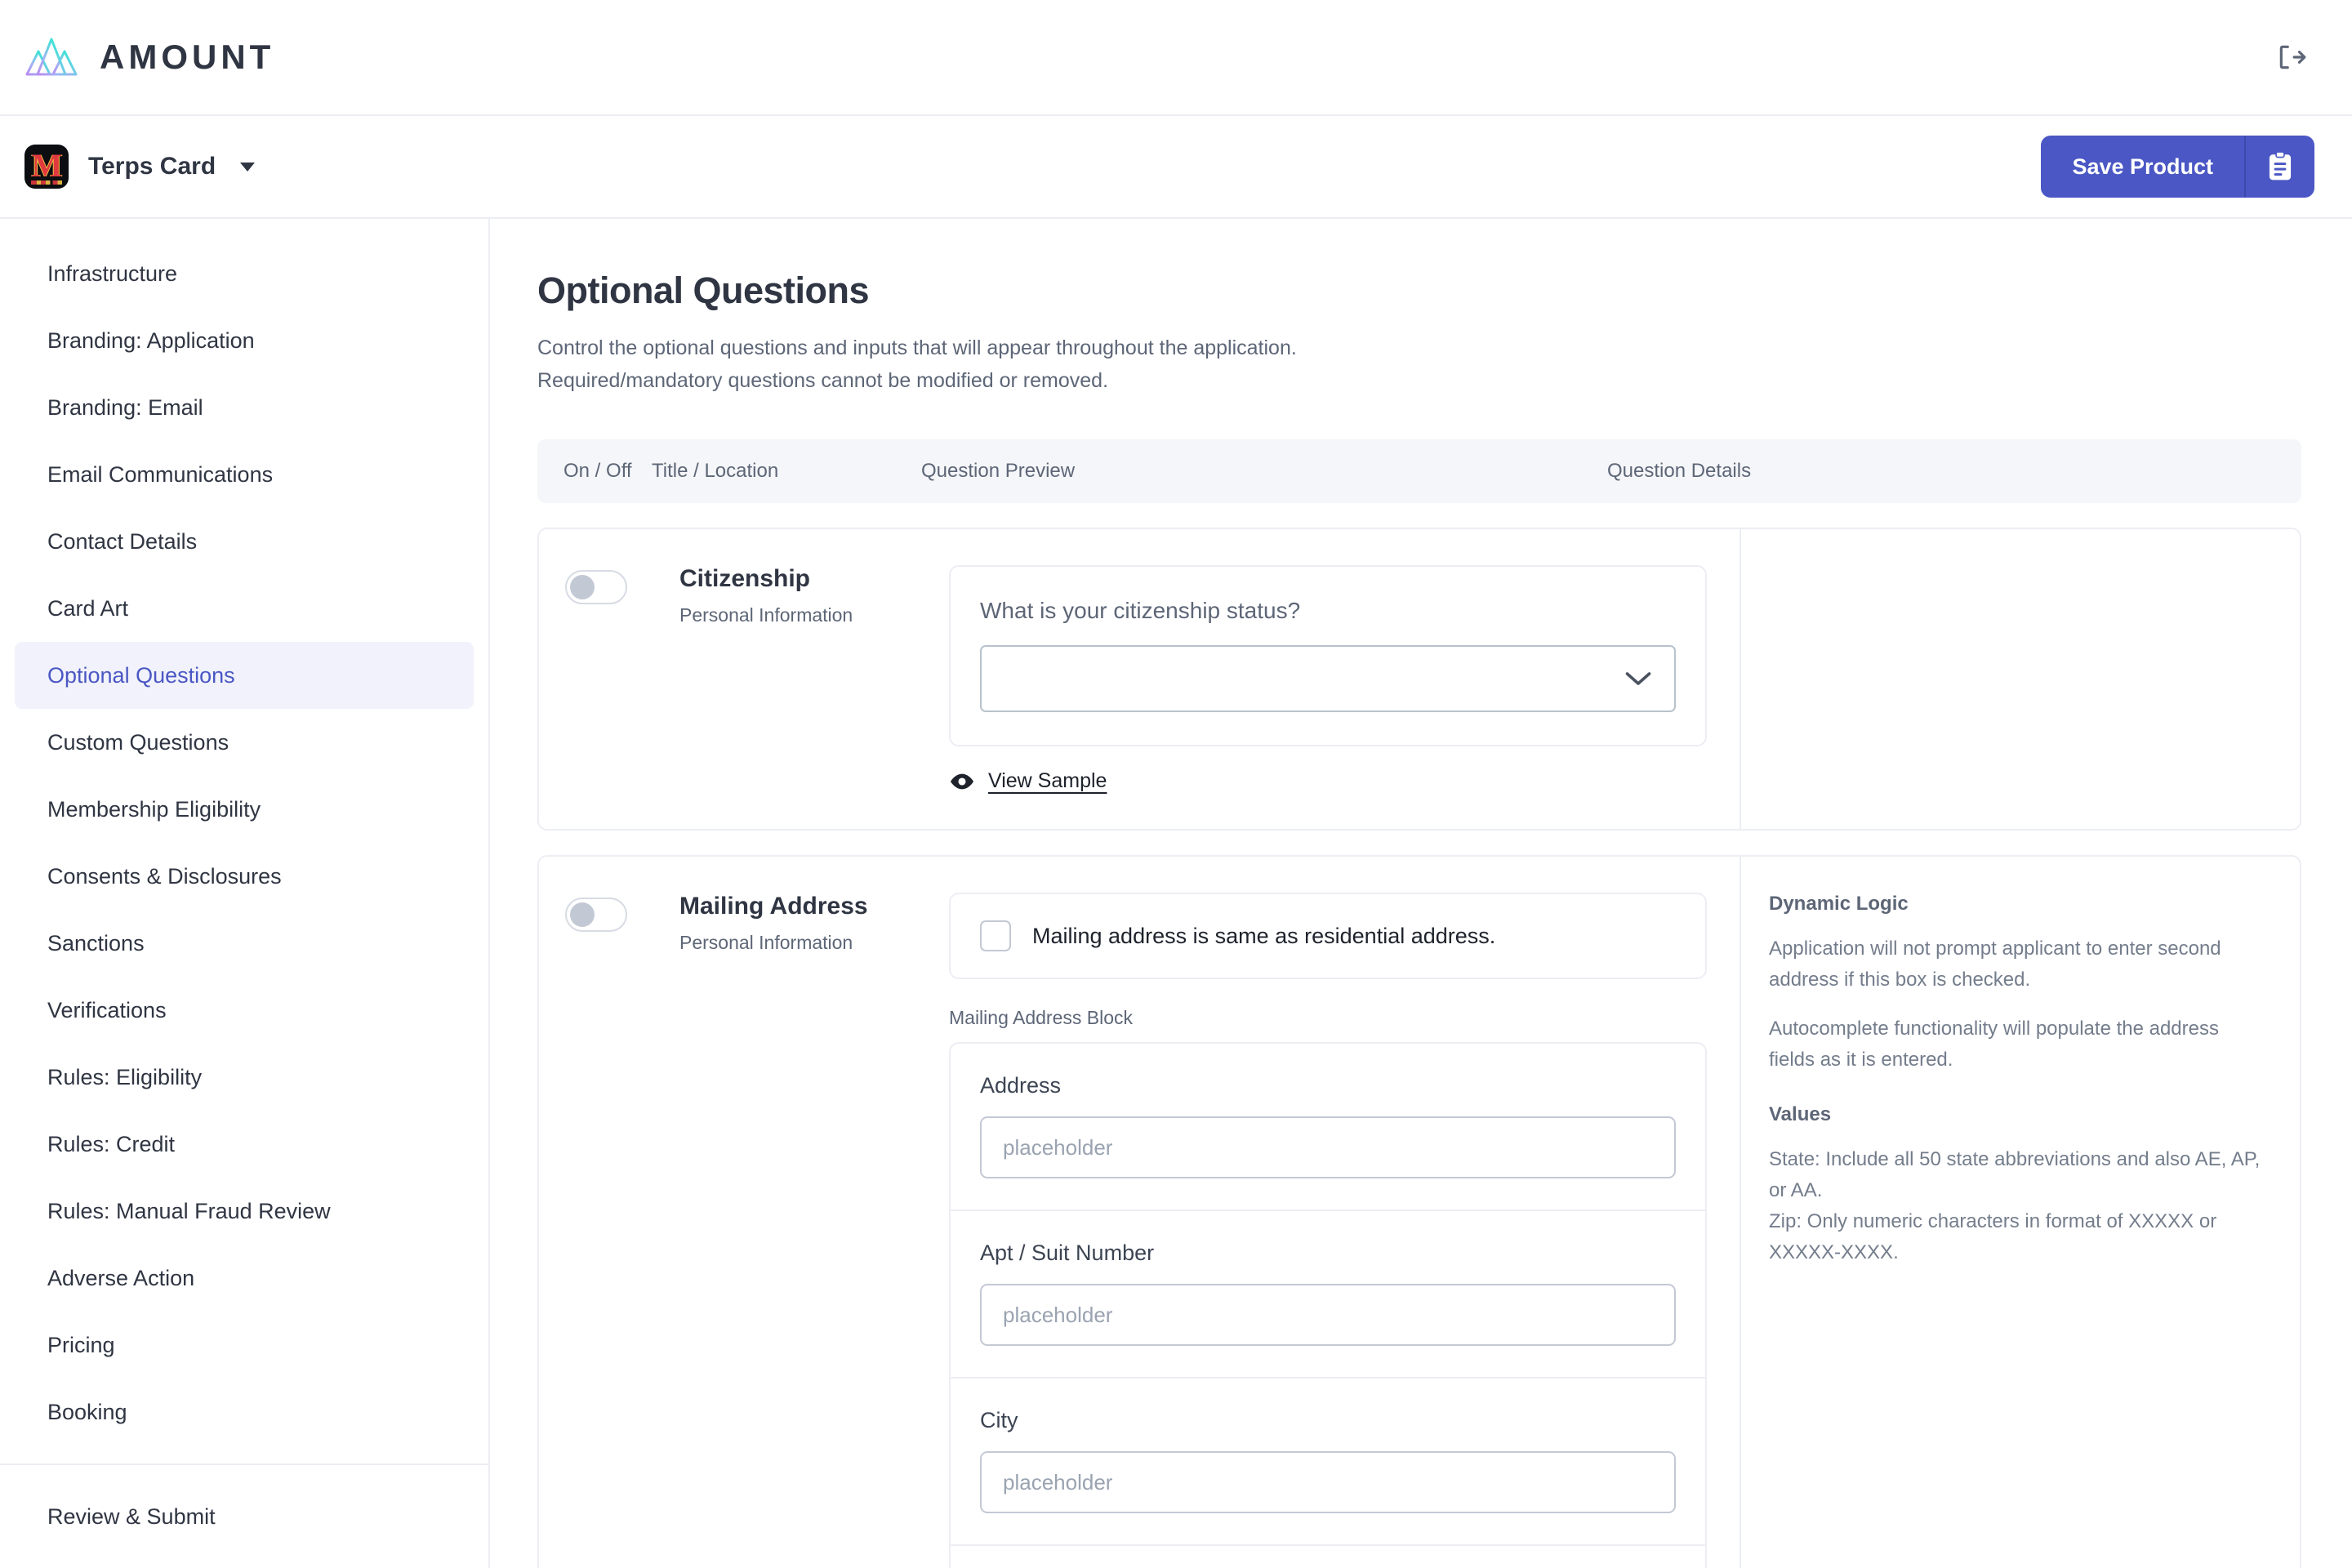 The height and width of the screenshot is (1568, 2352). I want to click on eye-icon, so click(962, 781).